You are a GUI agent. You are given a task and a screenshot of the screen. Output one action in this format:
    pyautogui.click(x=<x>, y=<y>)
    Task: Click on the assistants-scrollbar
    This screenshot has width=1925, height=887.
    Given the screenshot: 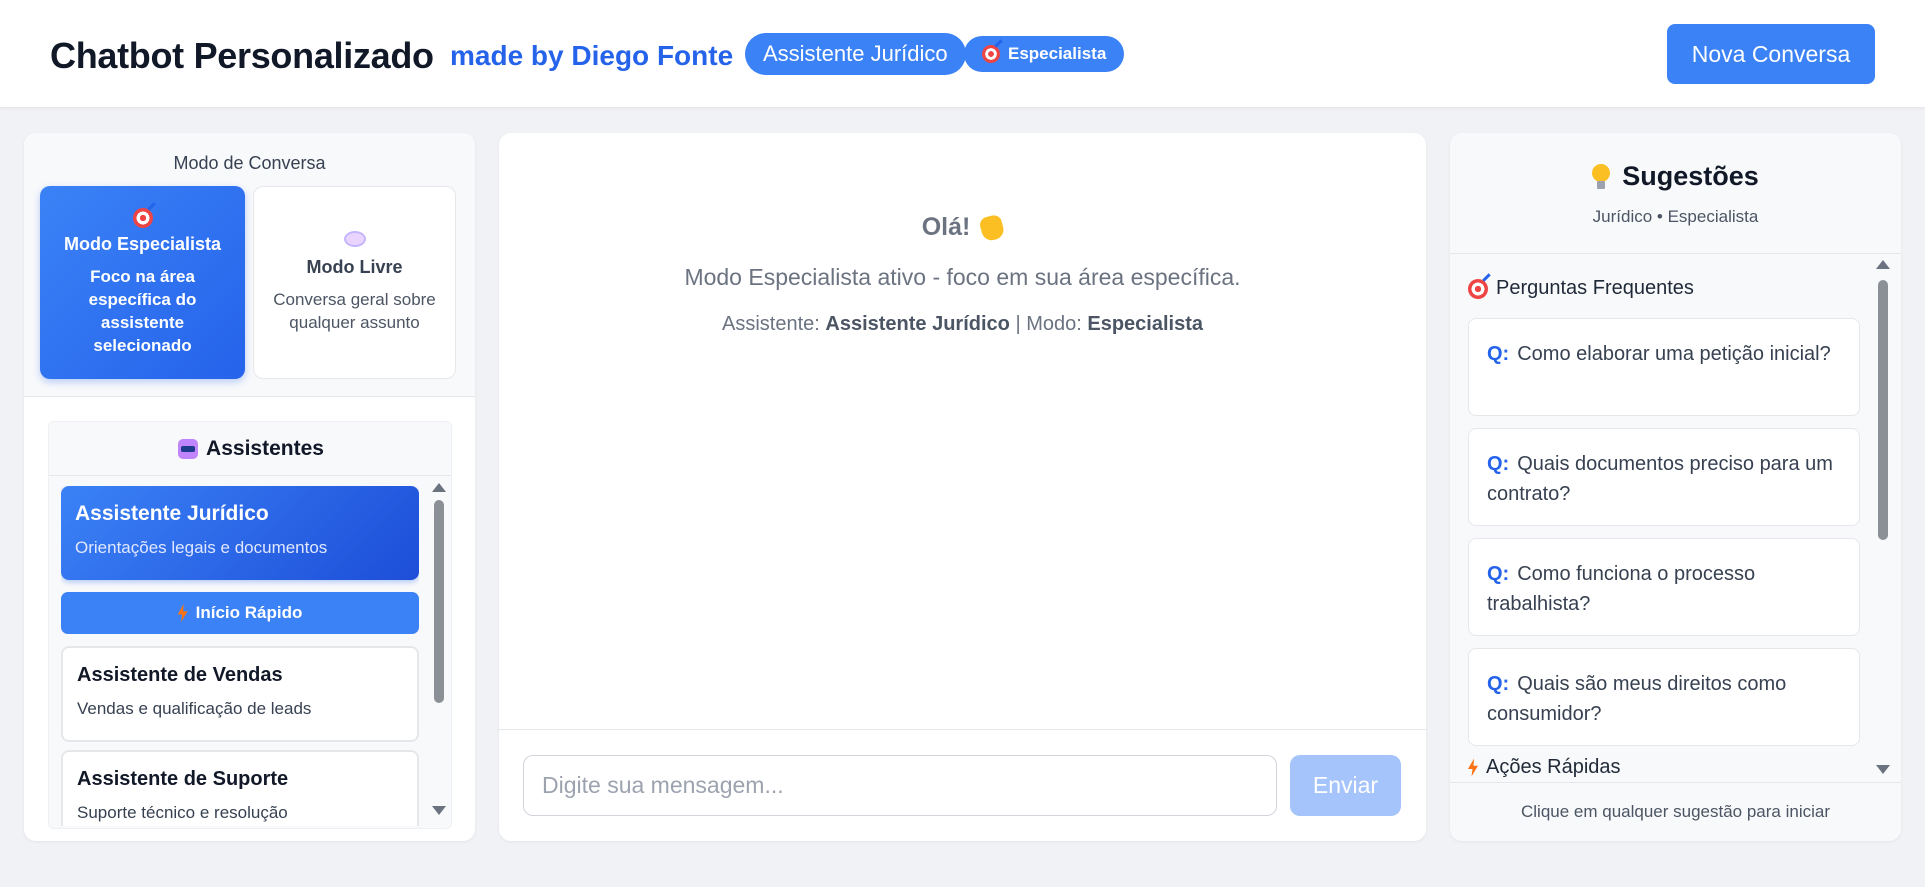 What is the action you would take?
    pyautogui.click(x=439, y=649)
    